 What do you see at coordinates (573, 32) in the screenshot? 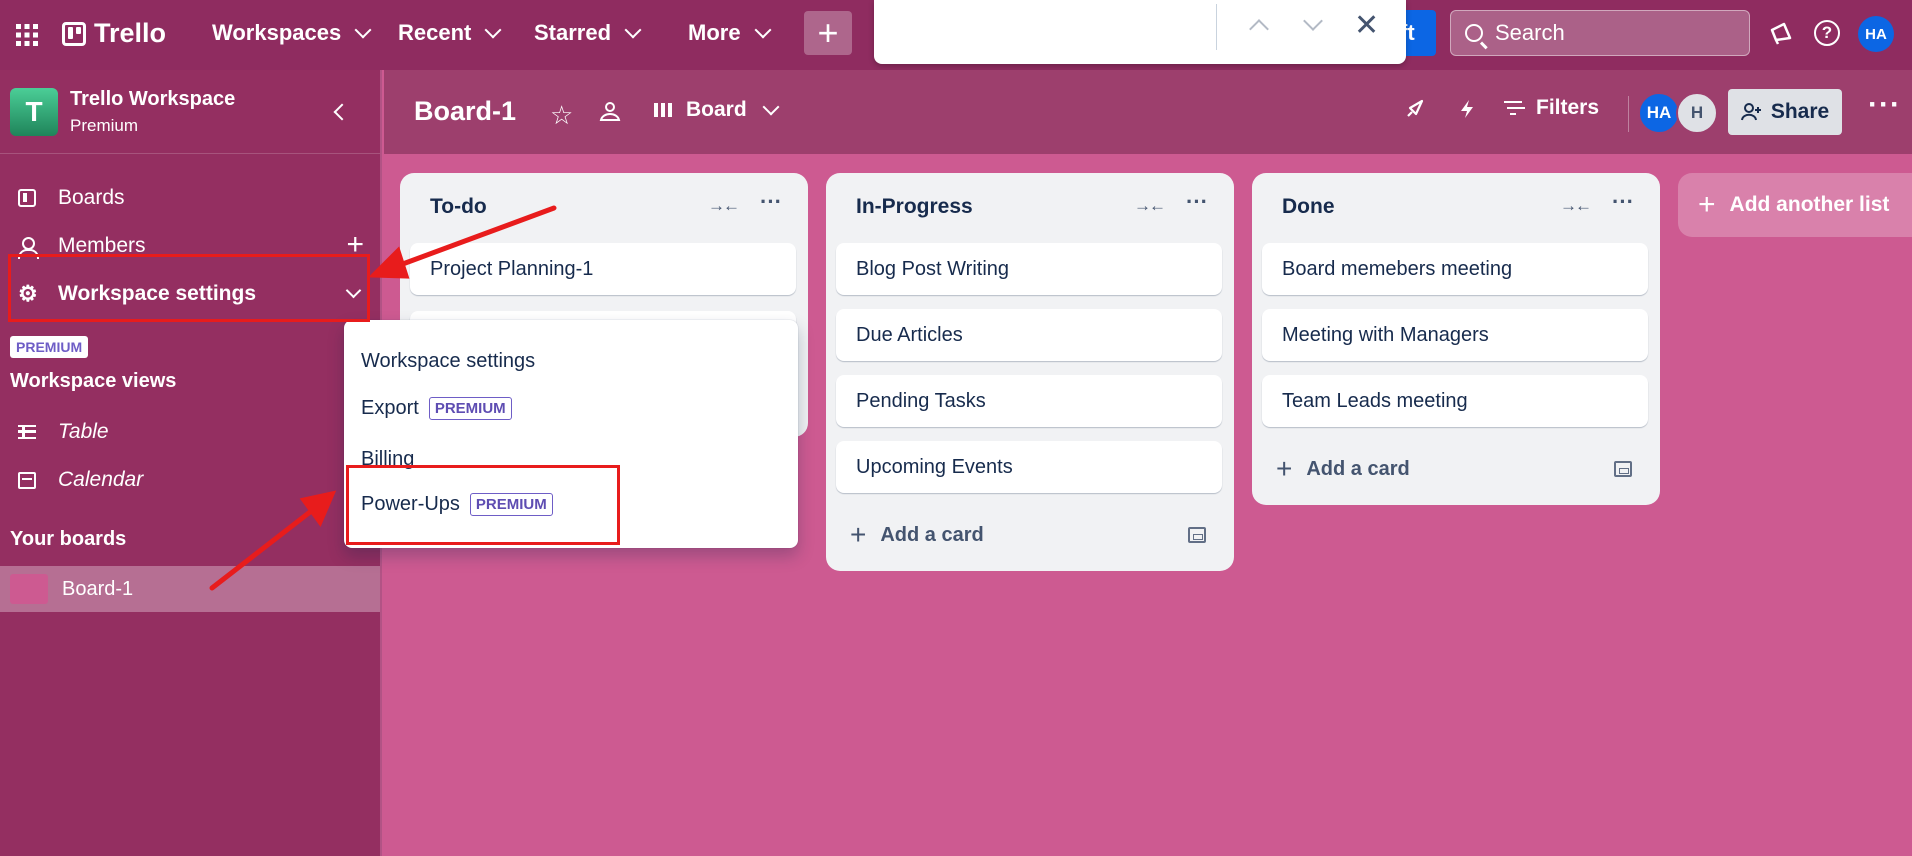
I see `starred-menu-label: Starred` at bounding box center [573, 32].